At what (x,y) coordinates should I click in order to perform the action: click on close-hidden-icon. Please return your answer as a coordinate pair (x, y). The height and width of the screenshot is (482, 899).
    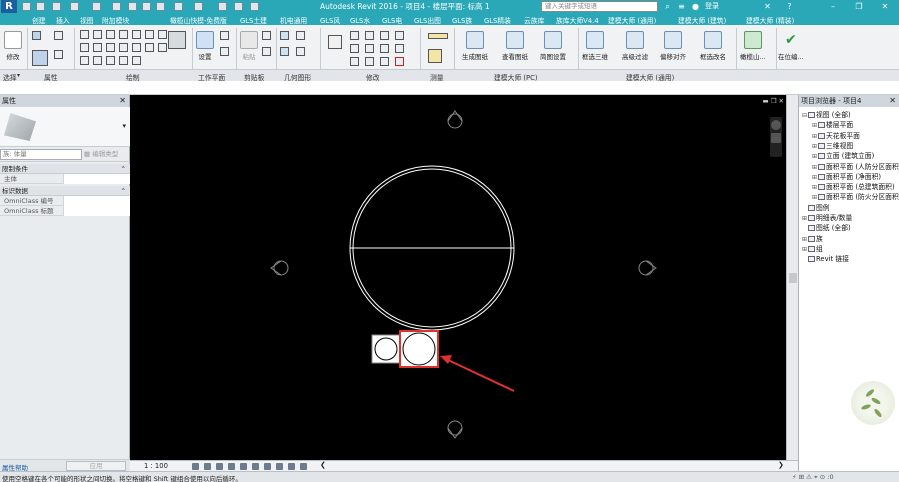
    Looking at the image, I should click on (238, 6).